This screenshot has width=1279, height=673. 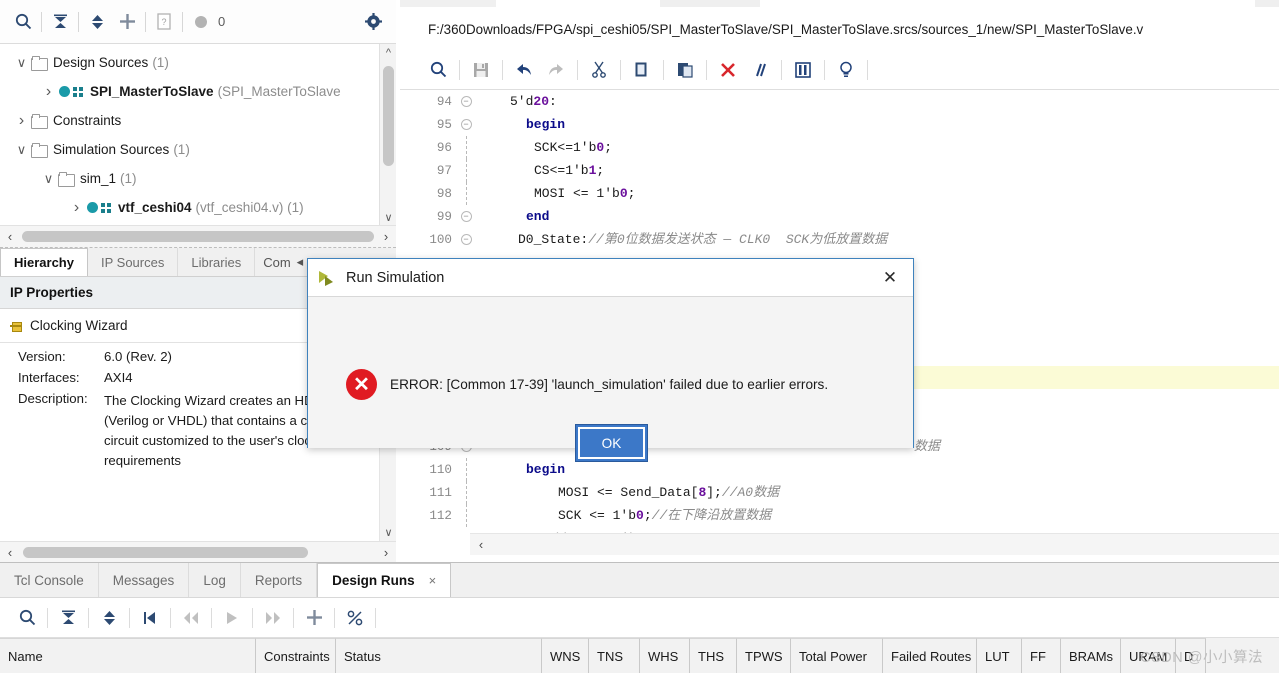 I want to click on bulb-icon, so click(x=846, y=70).